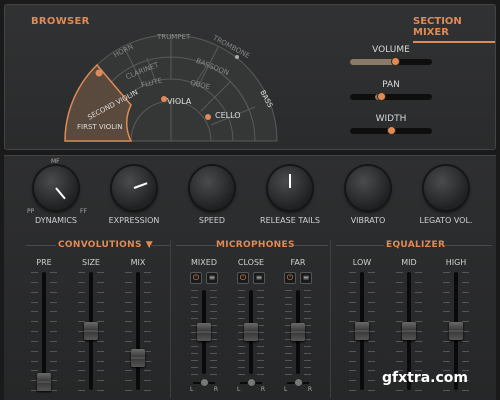 The width and height of the screenshot is (500, 400). What do you see at coordinates (138, 358) in the screenshot?
I see `convolutions-mix-fader-cap` at bounding box center [138, 358].